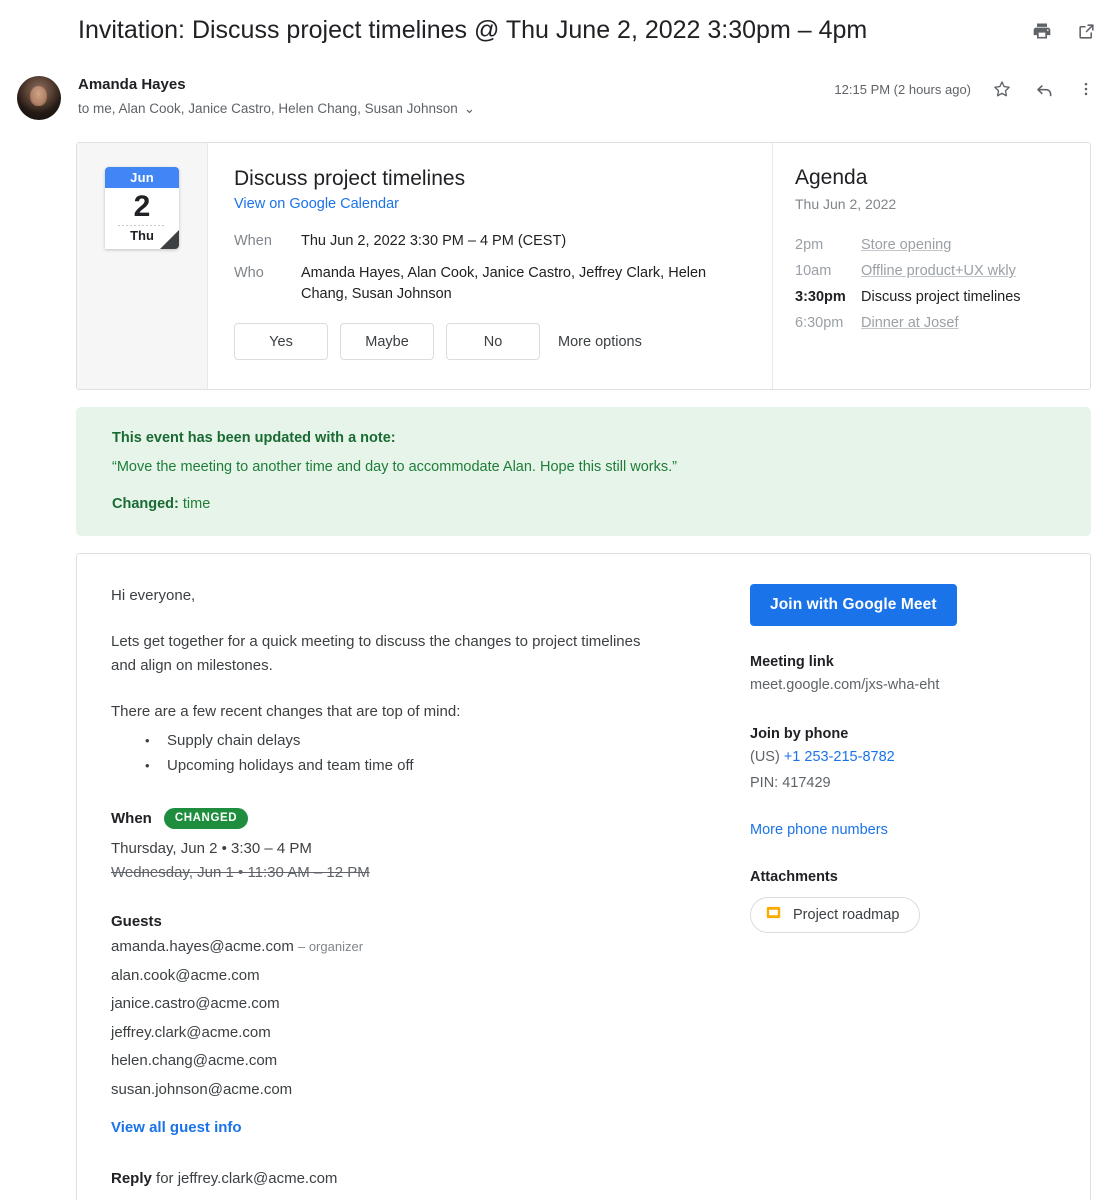  I want to click on attachment-chip: Project roadmap, so click(835, 915).